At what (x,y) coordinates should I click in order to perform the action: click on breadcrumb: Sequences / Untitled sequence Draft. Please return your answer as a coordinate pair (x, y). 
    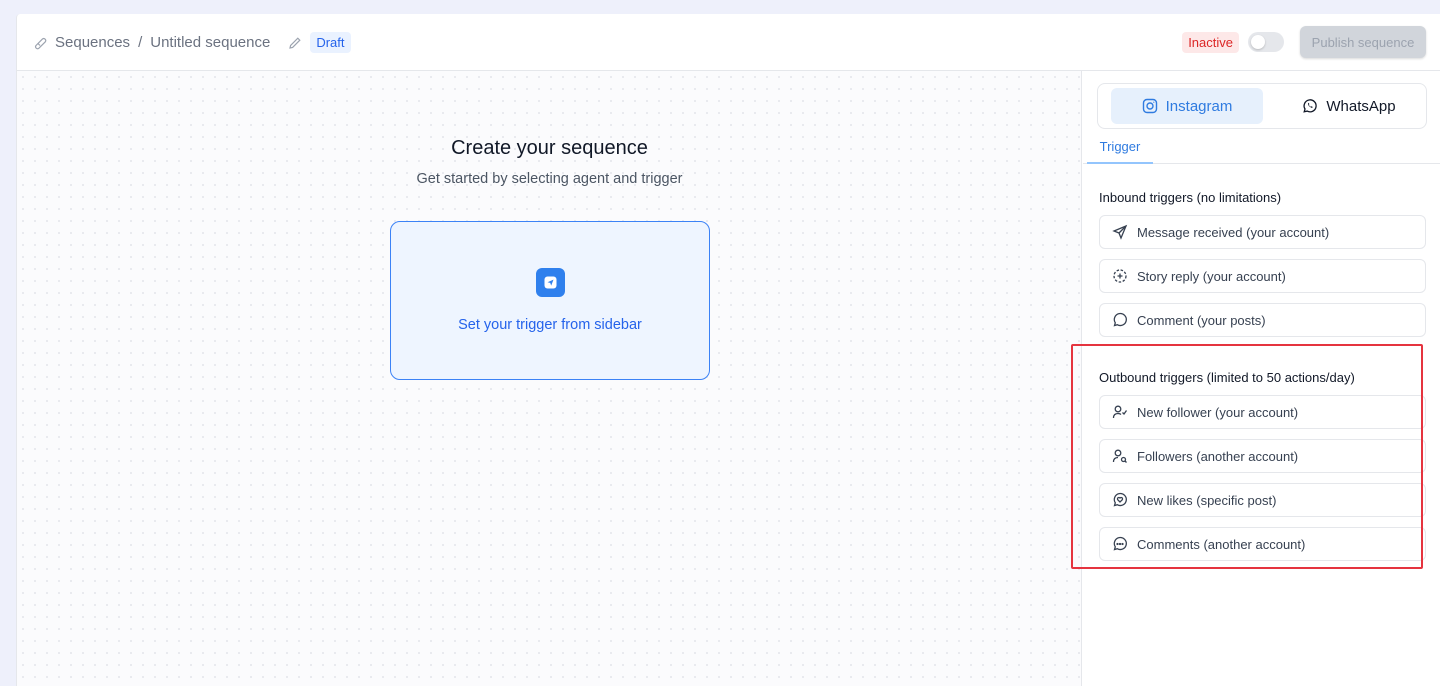
    Looking at the image, I should click on (192, 42).